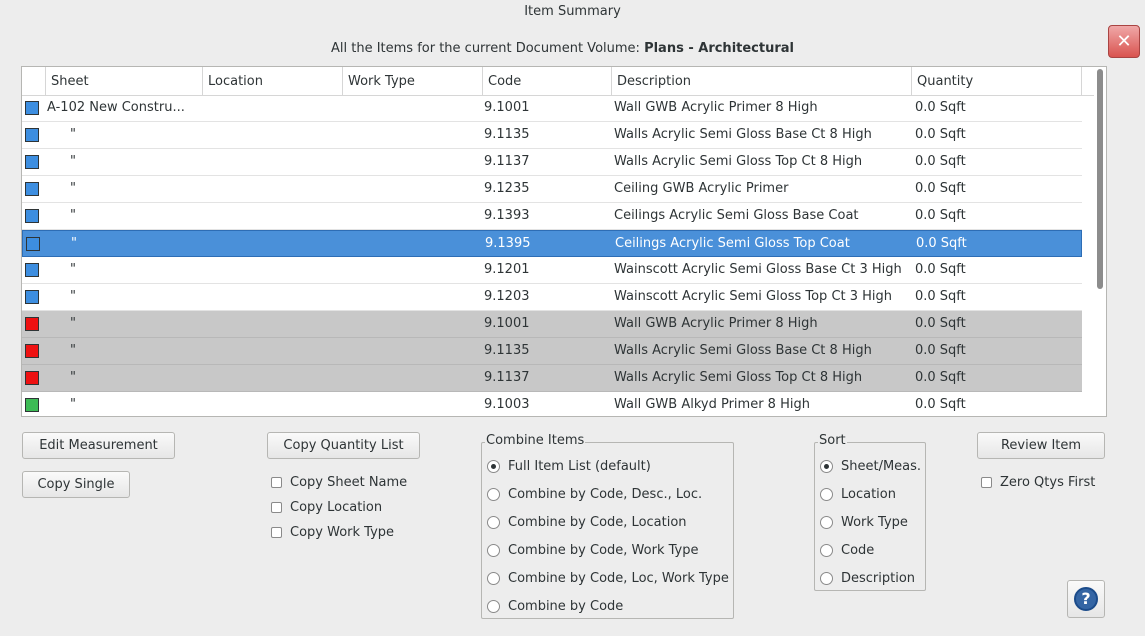 The height and width of the screenshot is (636, 1145). I want to click on checkbox-label: Copy Sheet Name, so click(349, 482).